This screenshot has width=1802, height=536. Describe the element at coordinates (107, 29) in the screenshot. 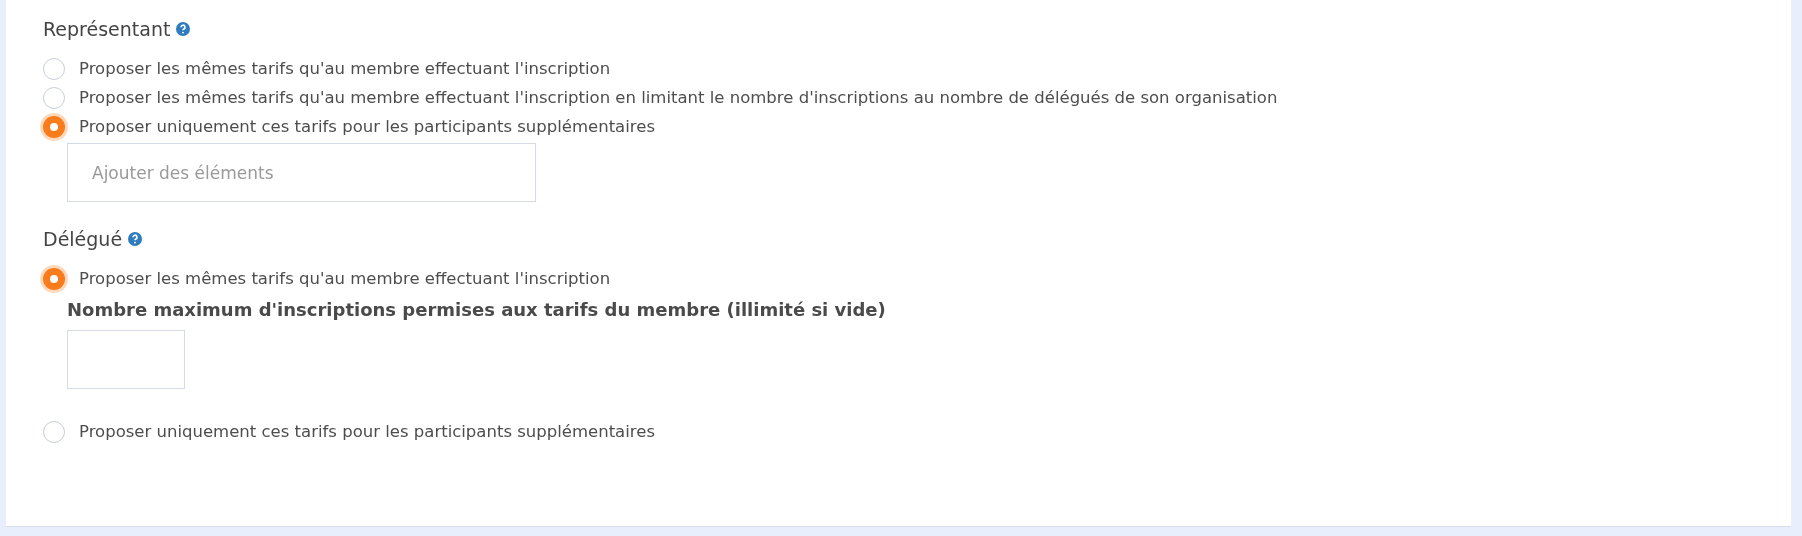

I see `section-title: Représentant` at that location.